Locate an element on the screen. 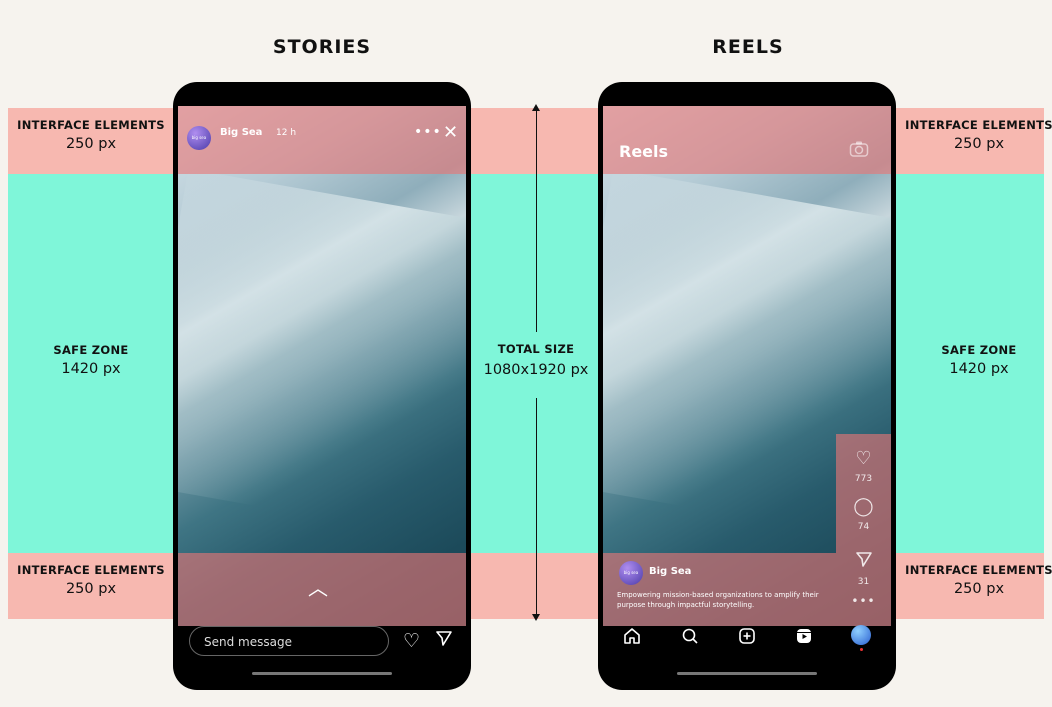 This screenshot has height=707, width=1052. stories-time: 12 h is located at coordinates (286, 133).